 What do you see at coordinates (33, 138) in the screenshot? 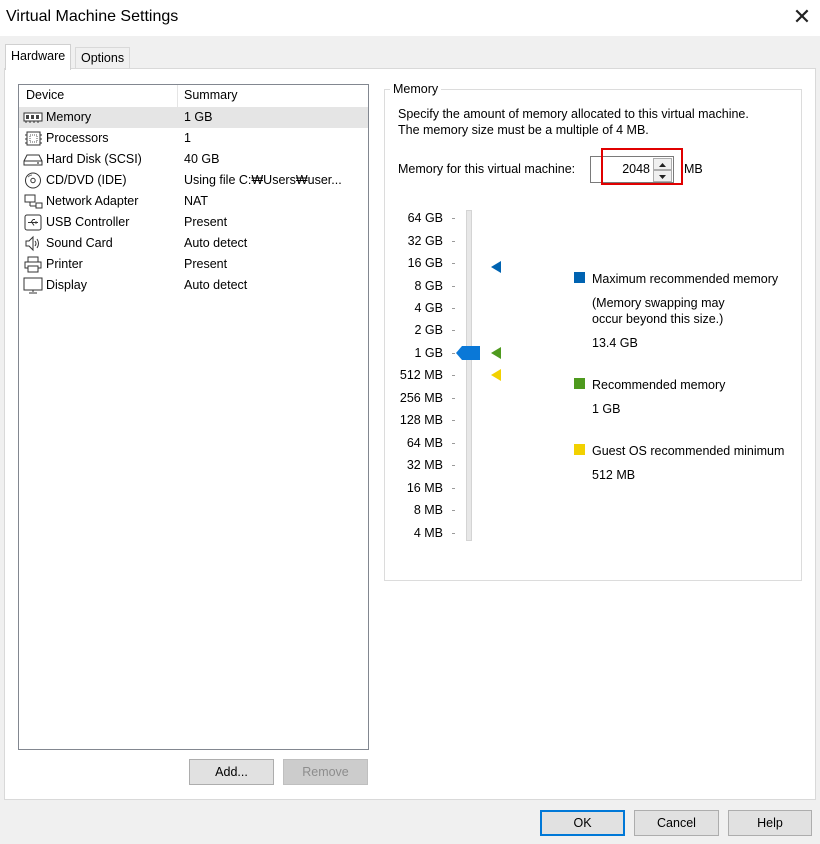
I see `processor-icon` at bounding box center [33, 138].